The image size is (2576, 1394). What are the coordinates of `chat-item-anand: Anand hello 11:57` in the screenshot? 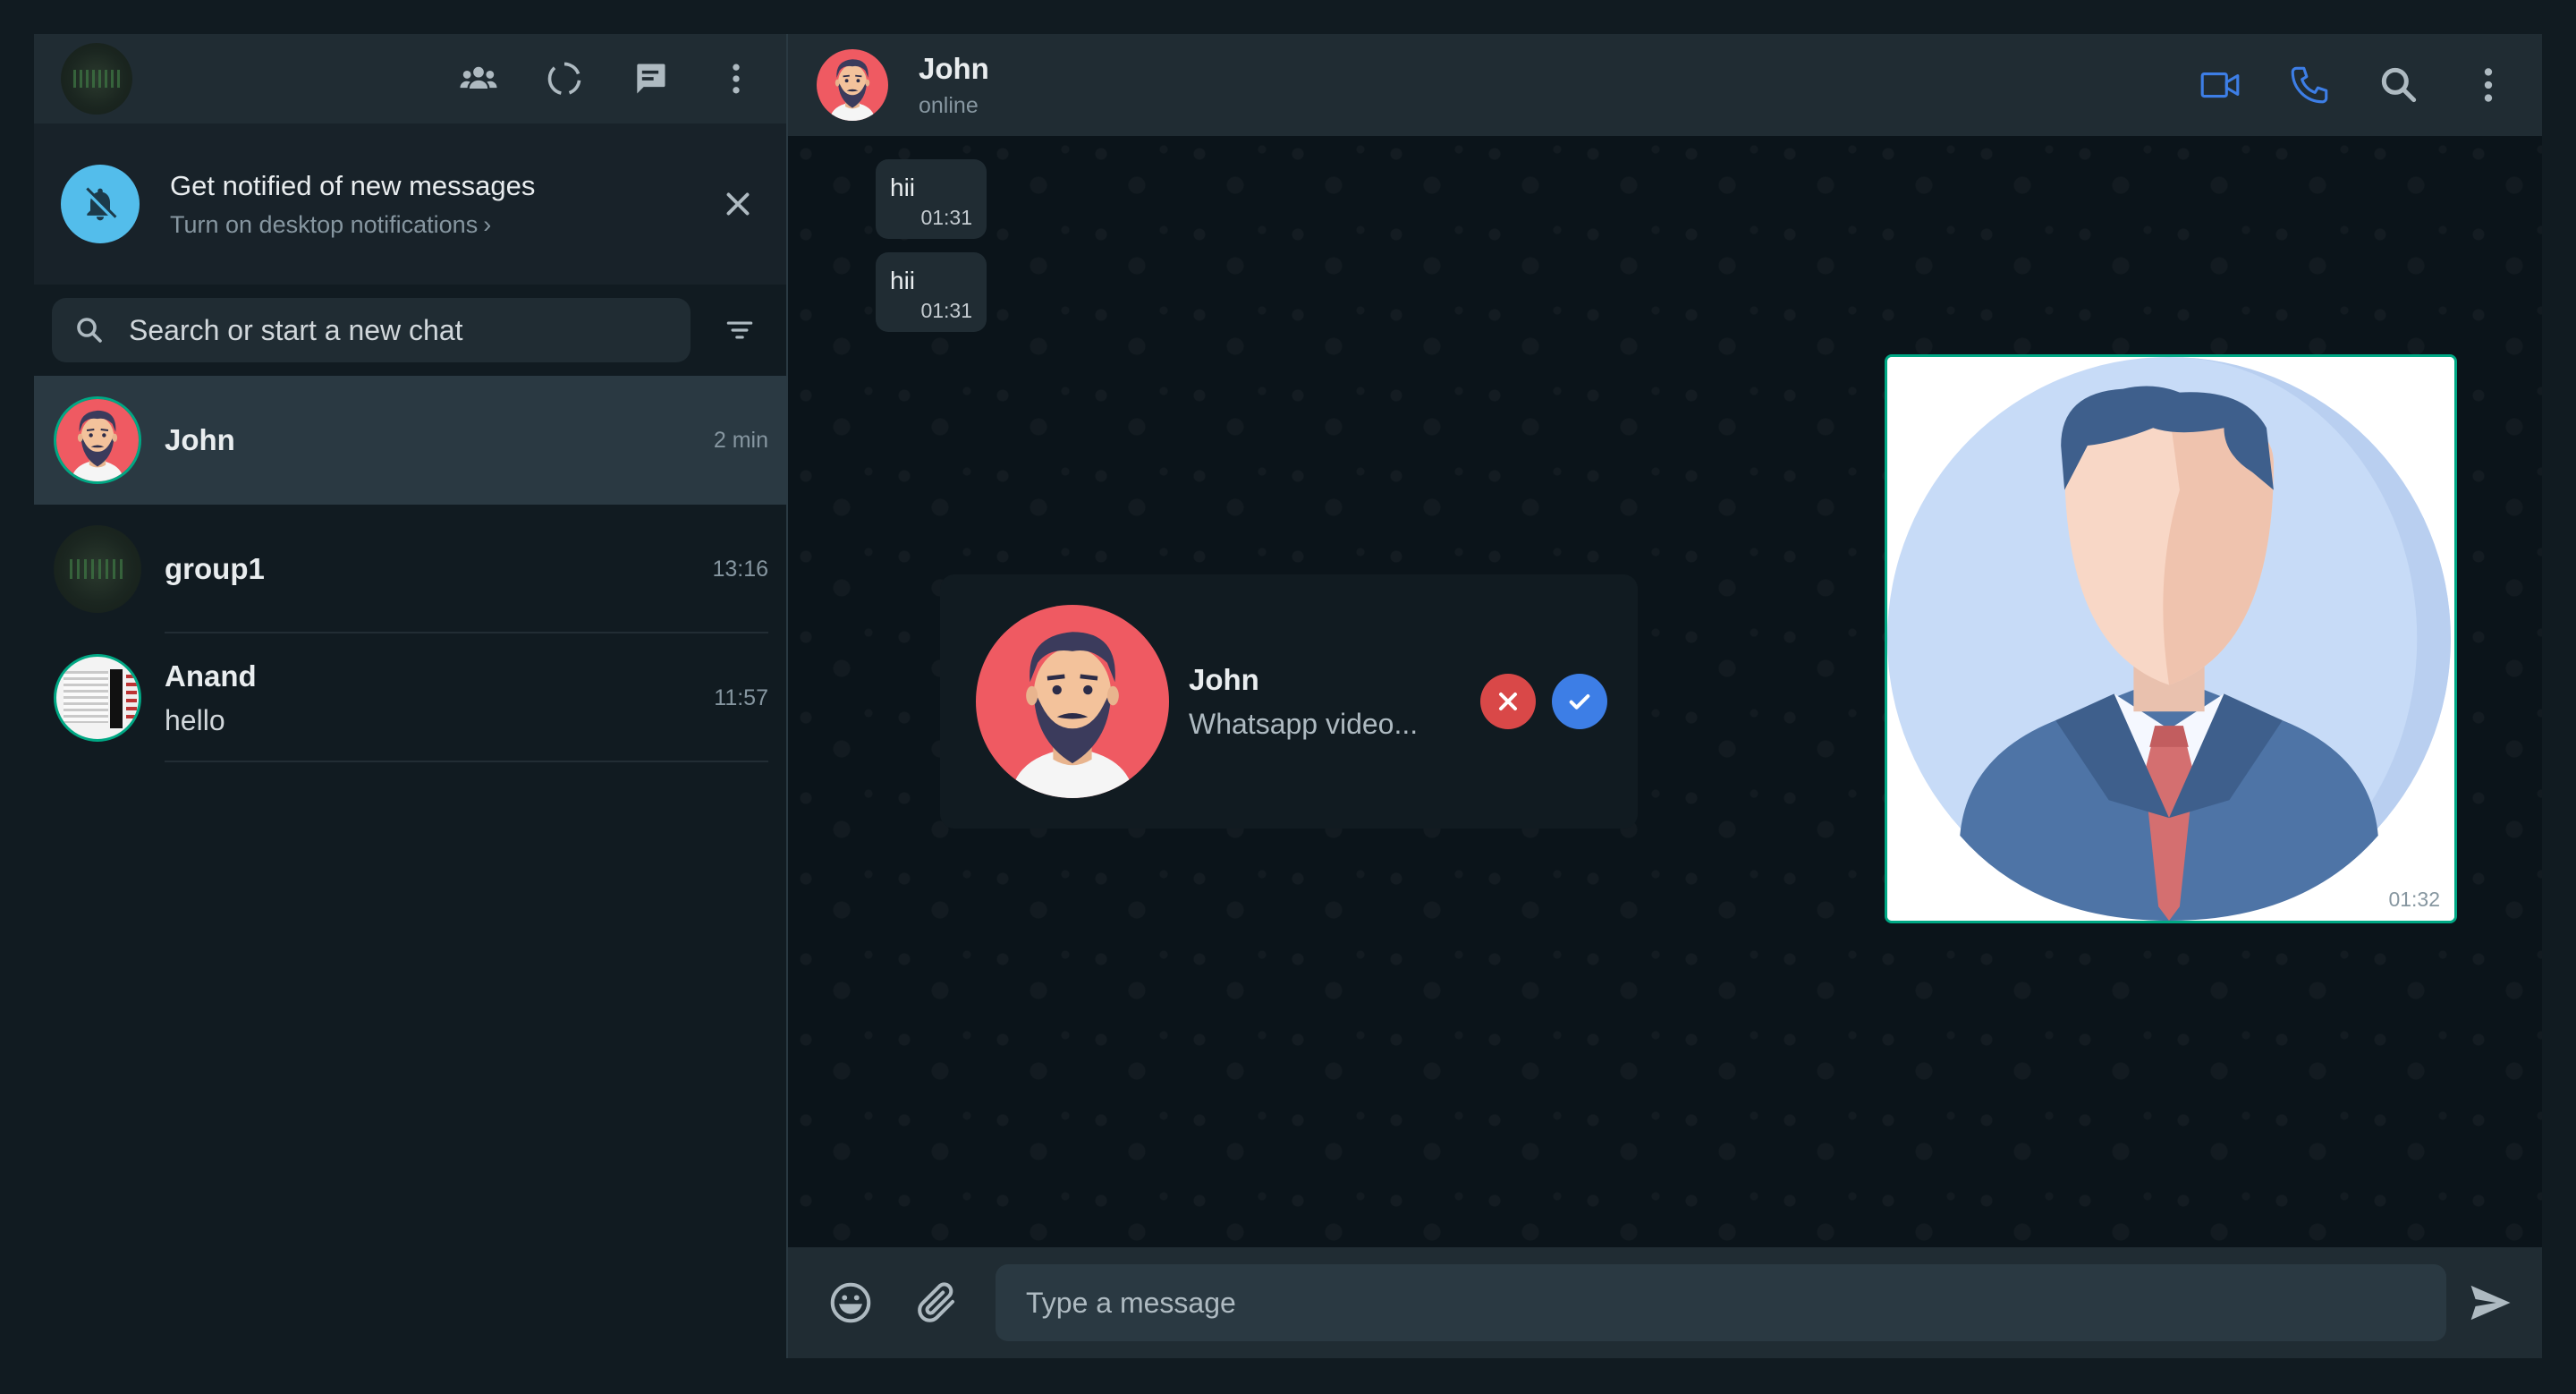 It's located at (410, 698).